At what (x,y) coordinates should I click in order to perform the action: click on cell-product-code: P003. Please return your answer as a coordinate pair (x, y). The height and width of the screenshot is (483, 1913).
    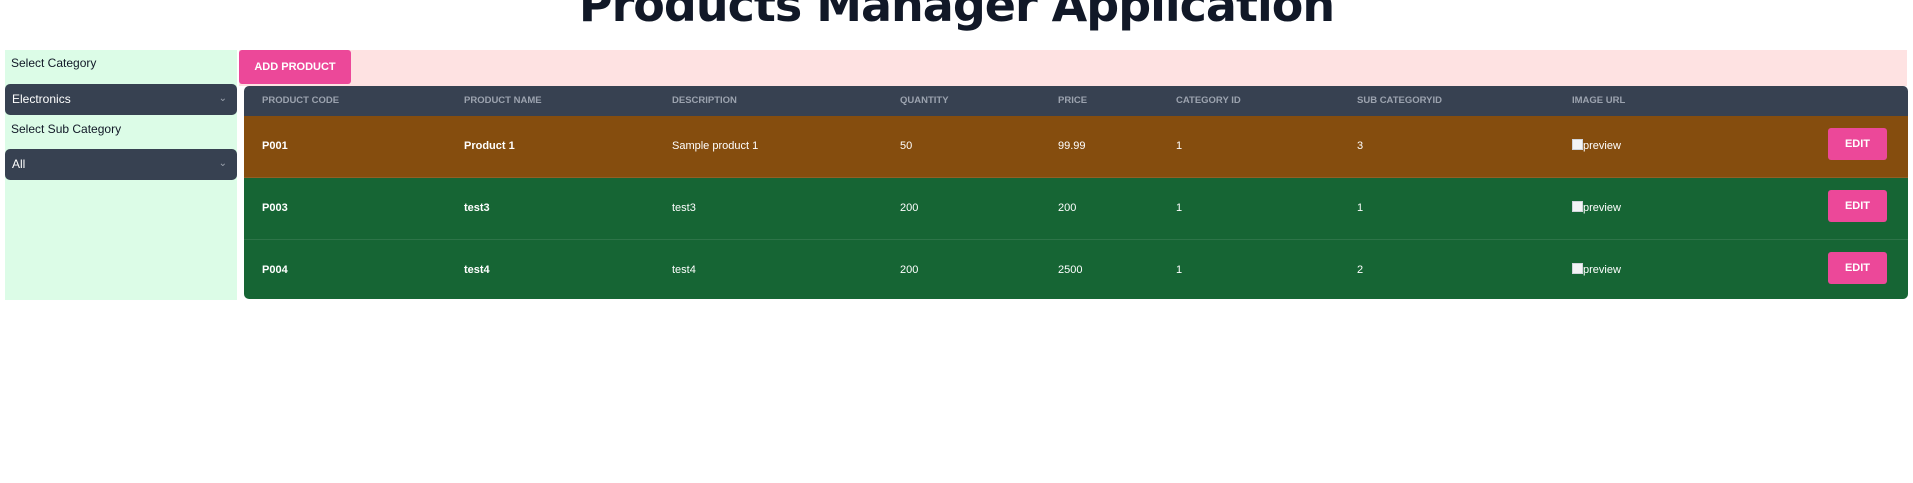
    Looking at the image, I should click on (275, 208).